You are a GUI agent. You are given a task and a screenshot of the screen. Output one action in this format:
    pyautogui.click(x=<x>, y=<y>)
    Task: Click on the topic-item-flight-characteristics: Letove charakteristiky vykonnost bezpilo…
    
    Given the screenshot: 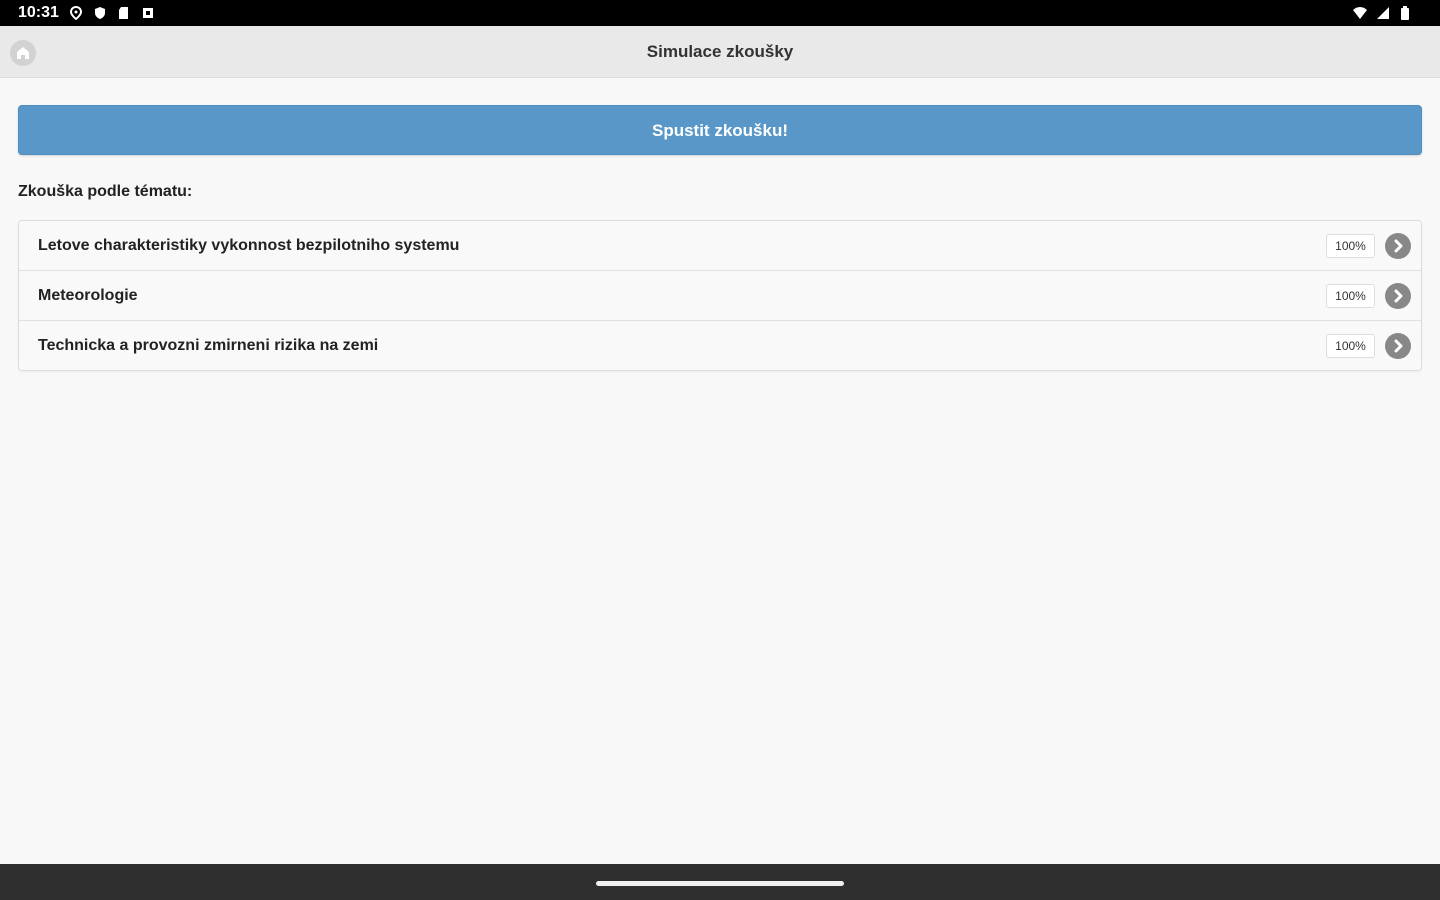 What is the action you would take?
    pyautogui.click(x=720, y=246)
    